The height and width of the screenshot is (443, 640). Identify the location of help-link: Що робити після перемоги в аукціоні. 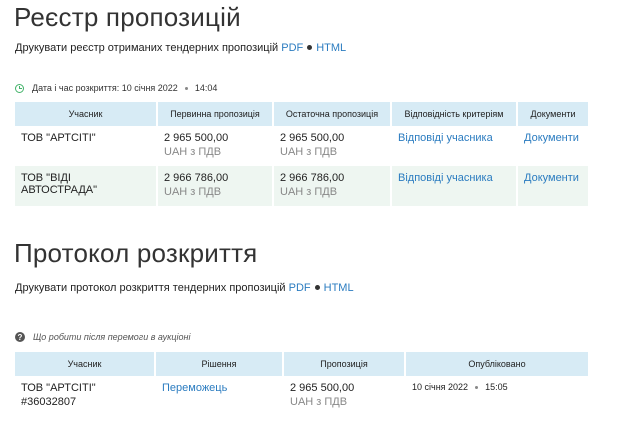
(111, 337).